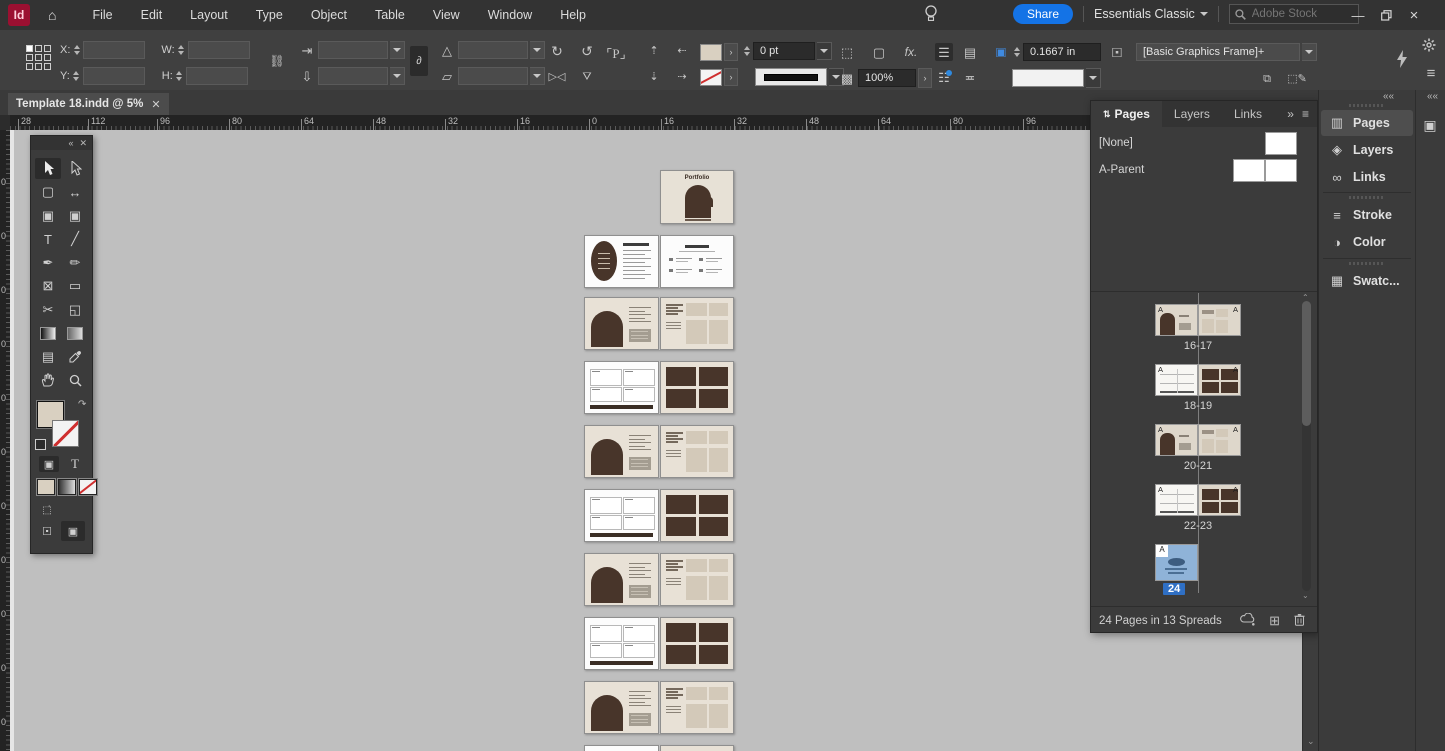  I want to click on flip-horizontal-icon: ▷◁, so click(557, 77).